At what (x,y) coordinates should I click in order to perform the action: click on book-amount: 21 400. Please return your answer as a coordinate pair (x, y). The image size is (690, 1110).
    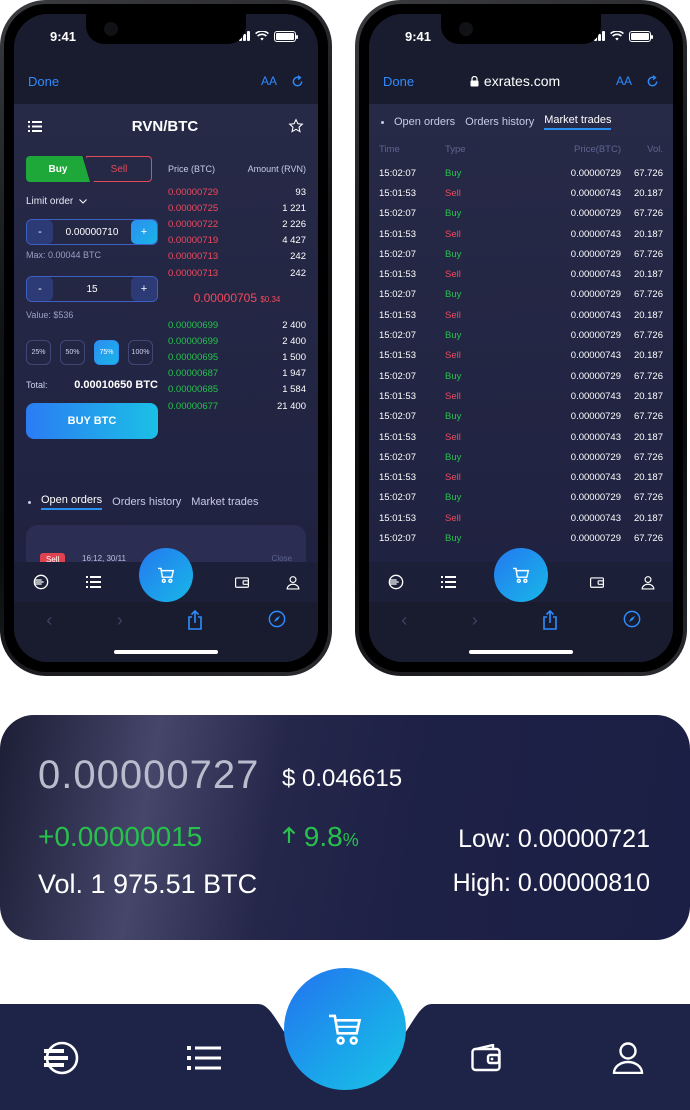
    Looking at the image, I should click on (291, 406).